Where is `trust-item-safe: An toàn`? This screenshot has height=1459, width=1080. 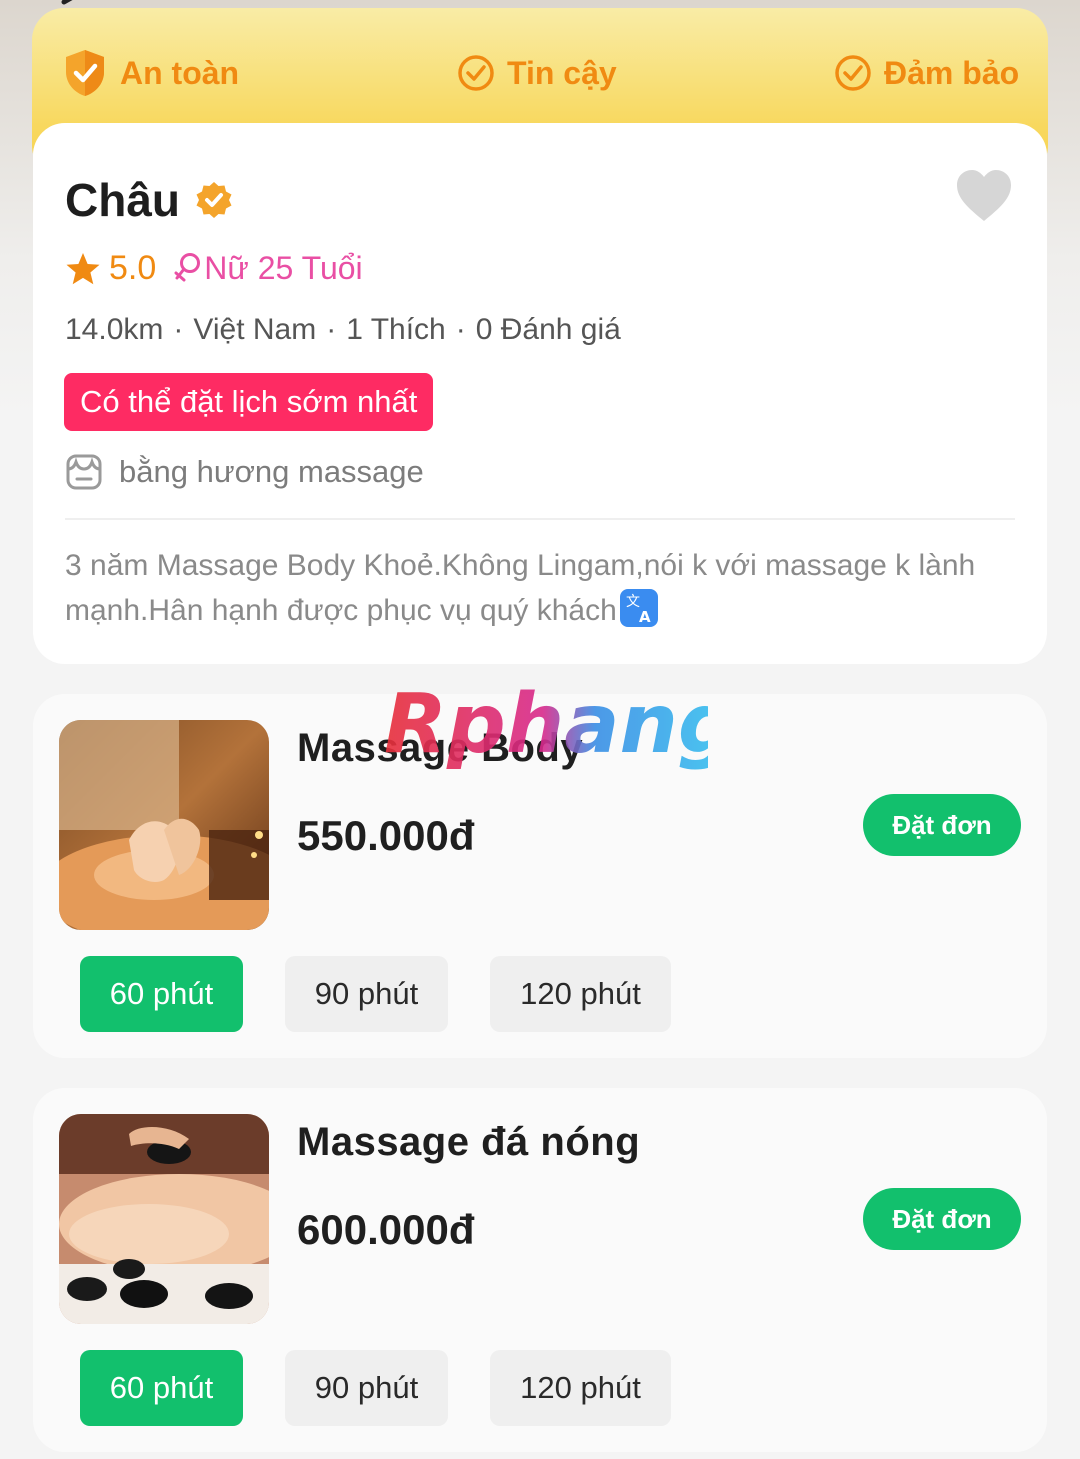
trust-item-safe: An toàn is located at coordinates (150, 73).